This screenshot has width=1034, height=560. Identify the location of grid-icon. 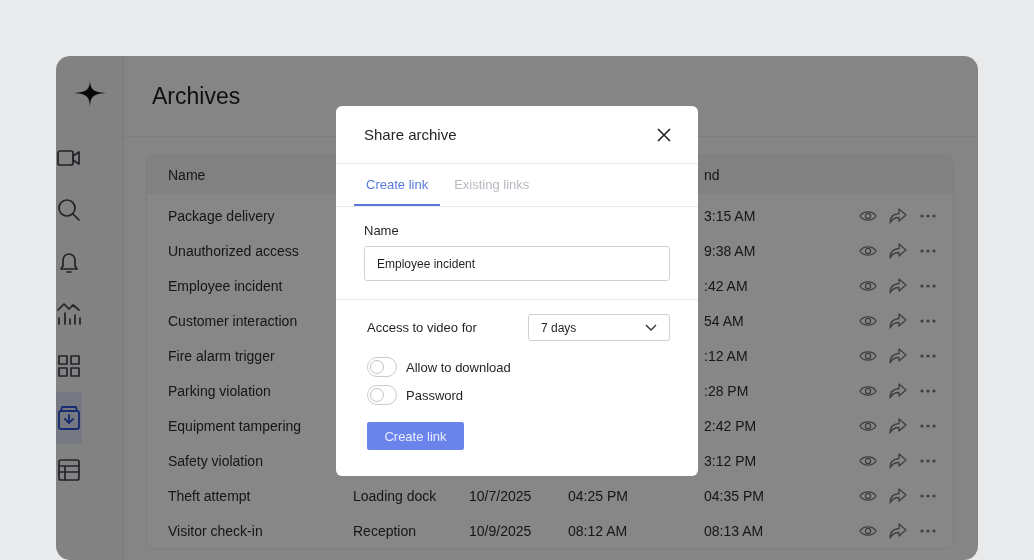
(69, 366).